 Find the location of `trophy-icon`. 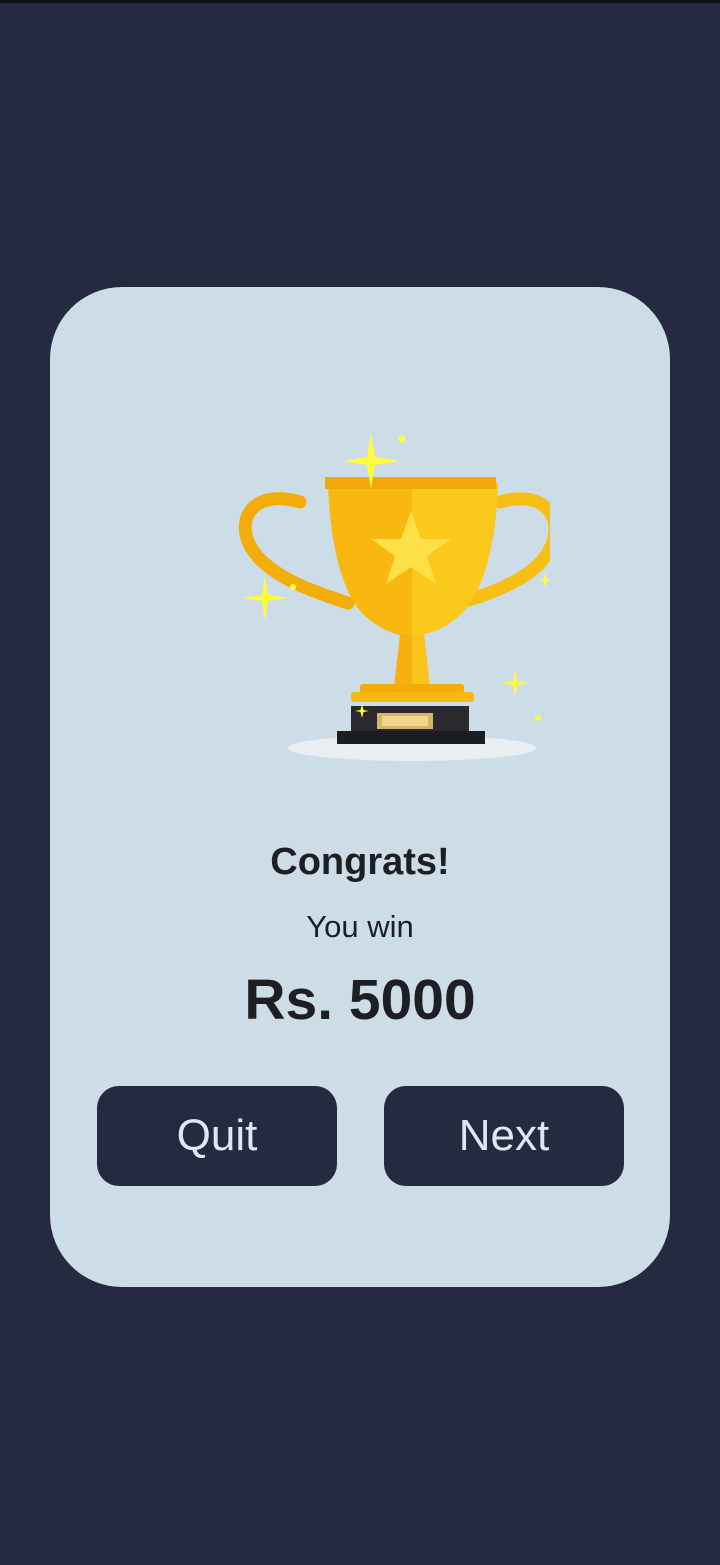

trophy-icon is located at coordinates (394, 597).